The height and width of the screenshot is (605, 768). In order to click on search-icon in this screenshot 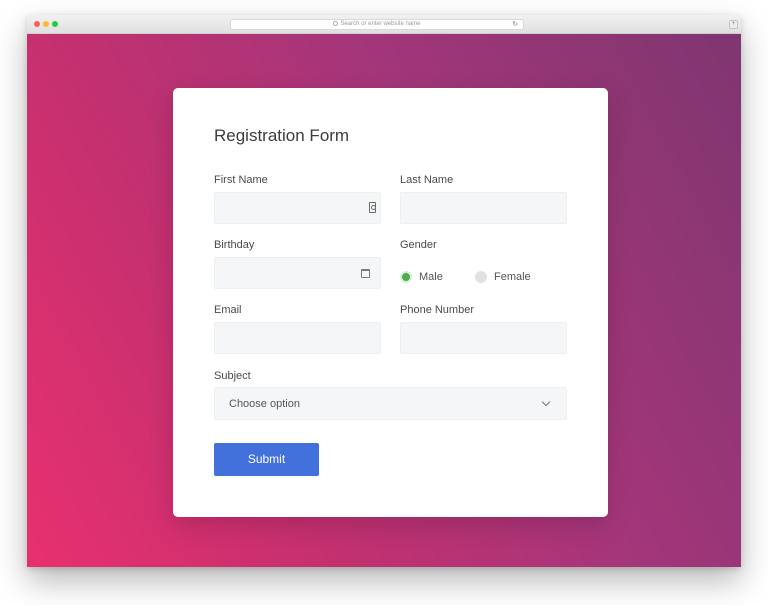, I will do `click(336, 23)`.